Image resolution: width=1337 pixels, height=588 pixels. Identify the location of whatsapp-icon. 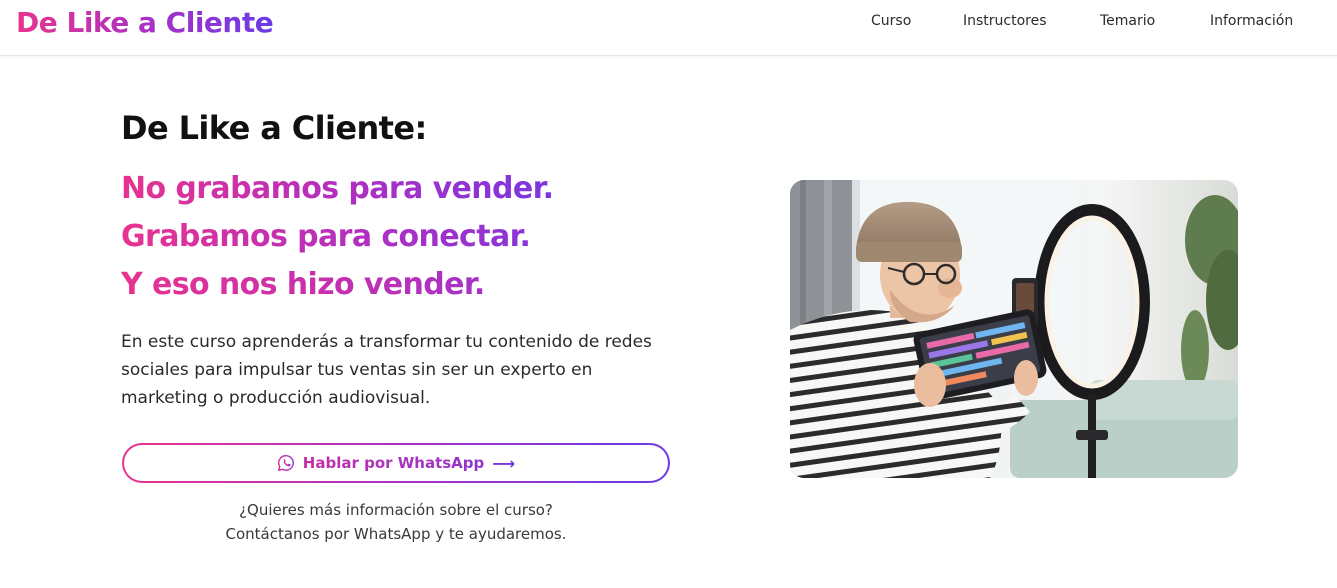
(285, 462).